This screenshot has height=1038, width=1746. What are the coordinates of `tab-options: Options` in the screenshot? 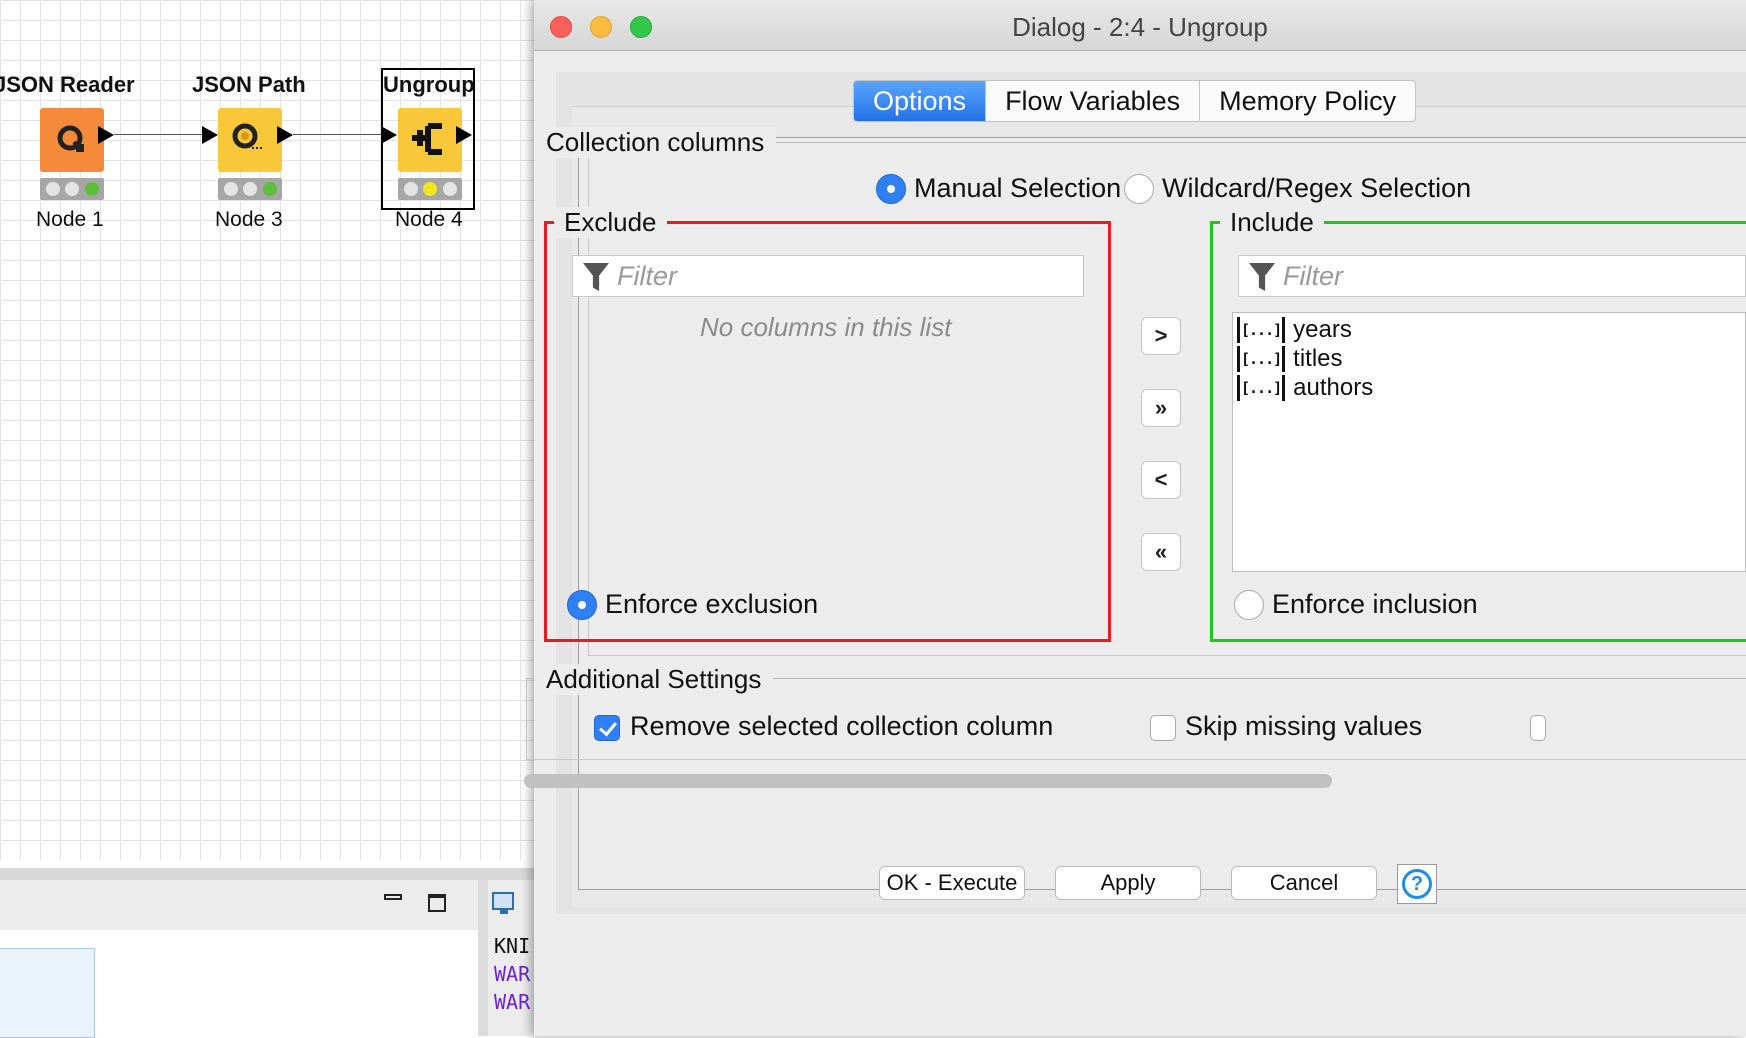 It's located at (920, 101).